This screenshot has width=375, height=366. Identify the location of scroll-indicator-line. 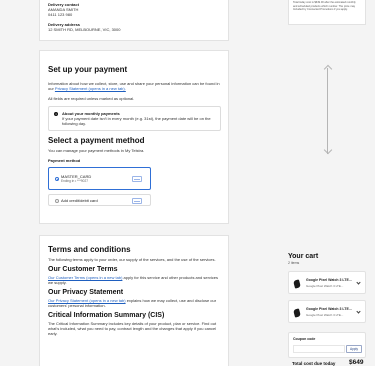
(327, 111).